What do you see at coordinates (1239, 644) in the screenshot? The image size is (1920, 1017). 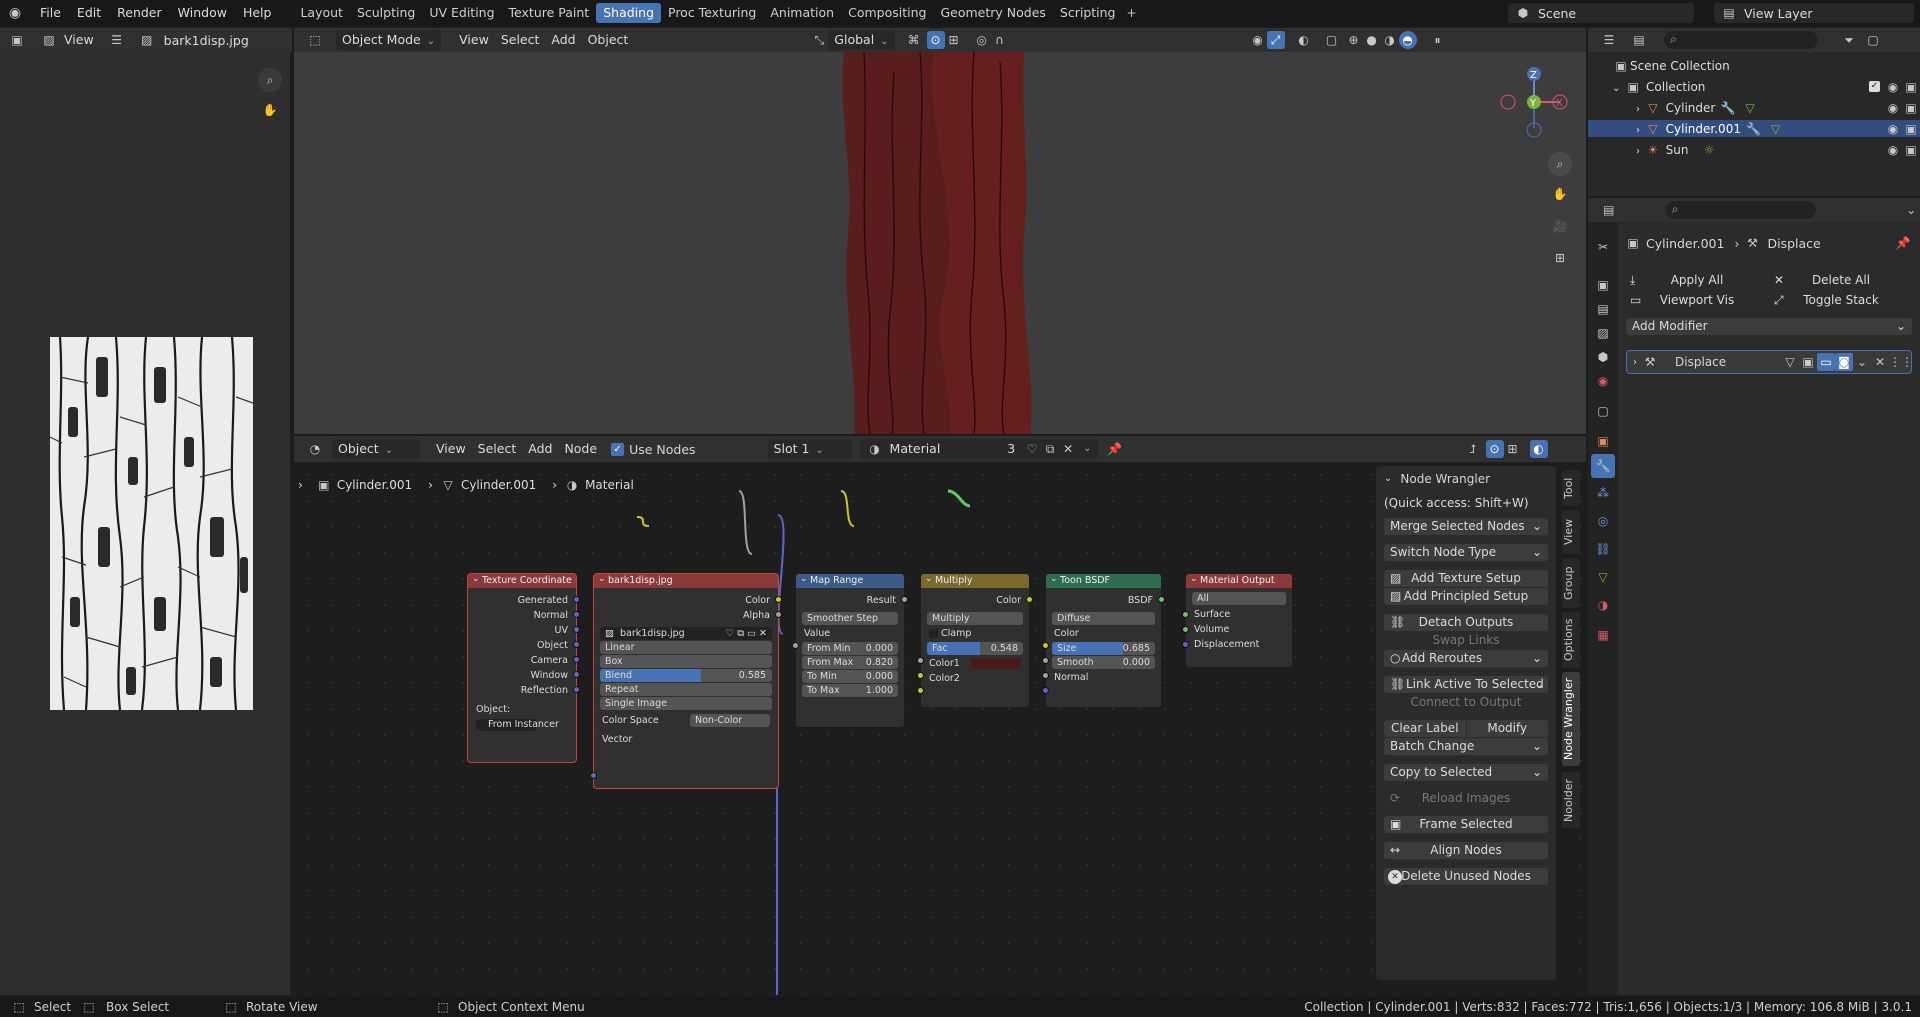 I see `input-displacement: Displacement` at bounding box center [1239, 644].